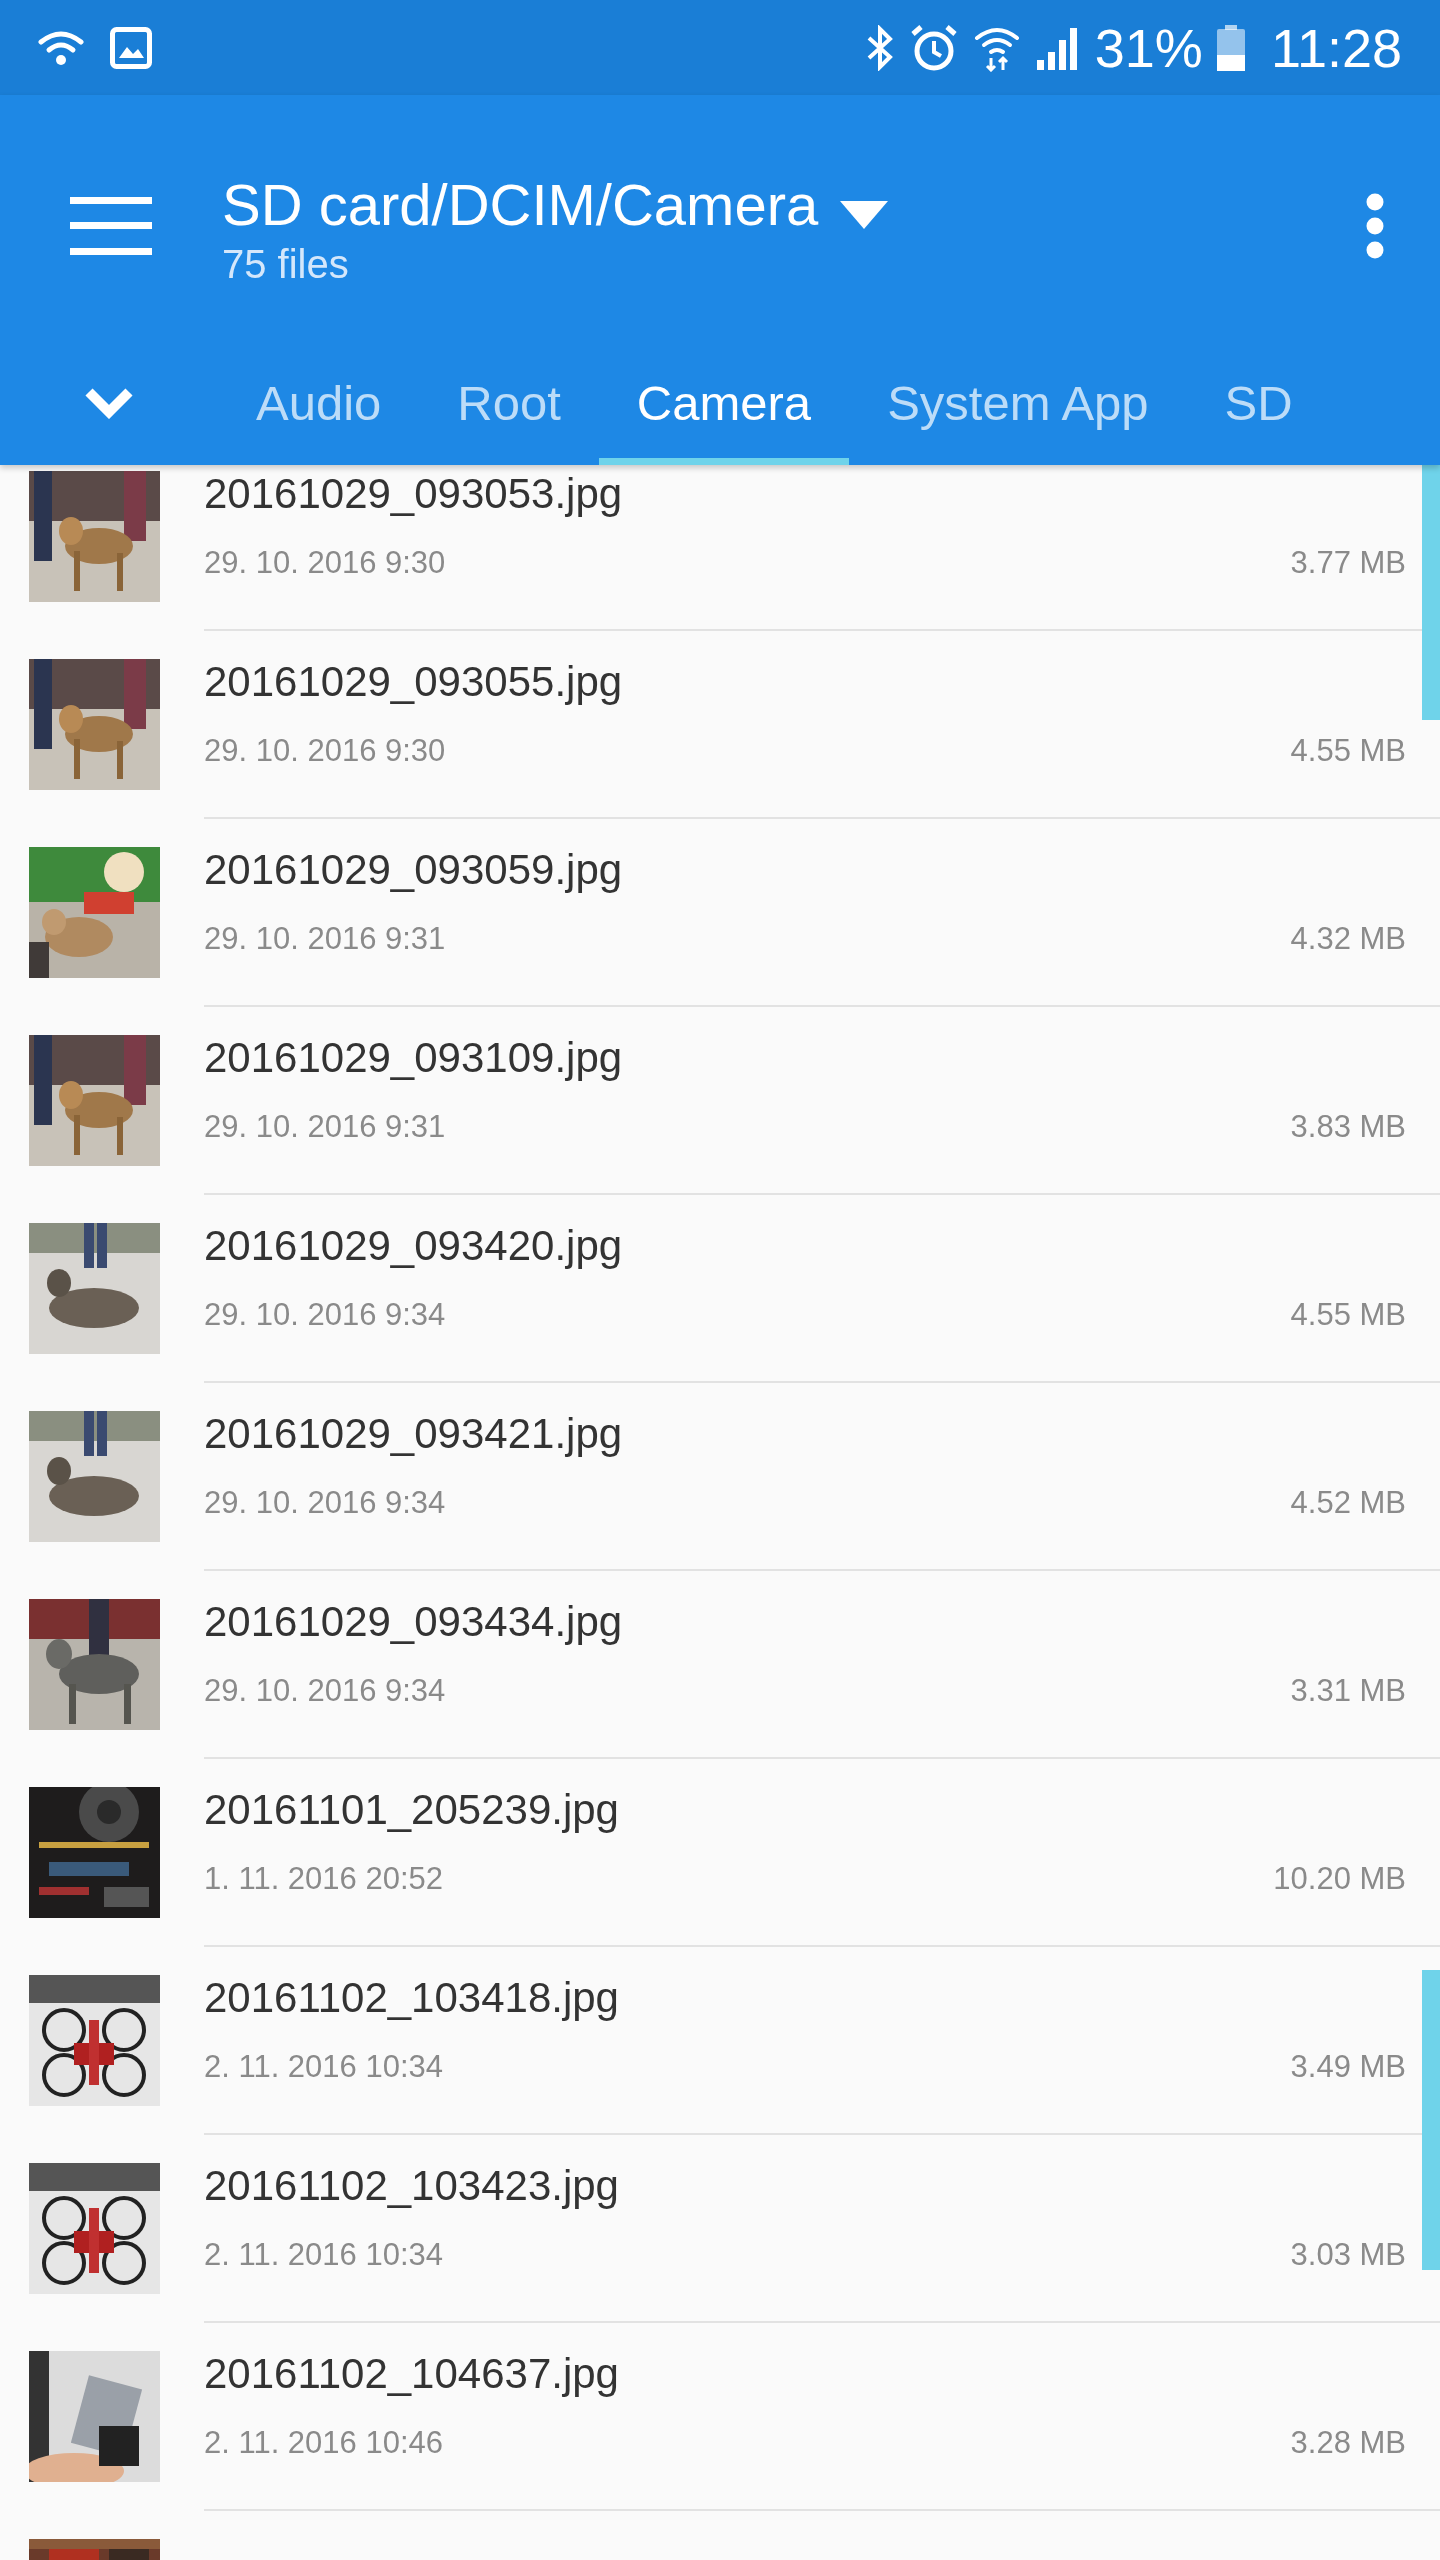 This screenshot has width=1440, height=2560. I want to click on file-size: 3.49 MB, so click(1348, 2067).